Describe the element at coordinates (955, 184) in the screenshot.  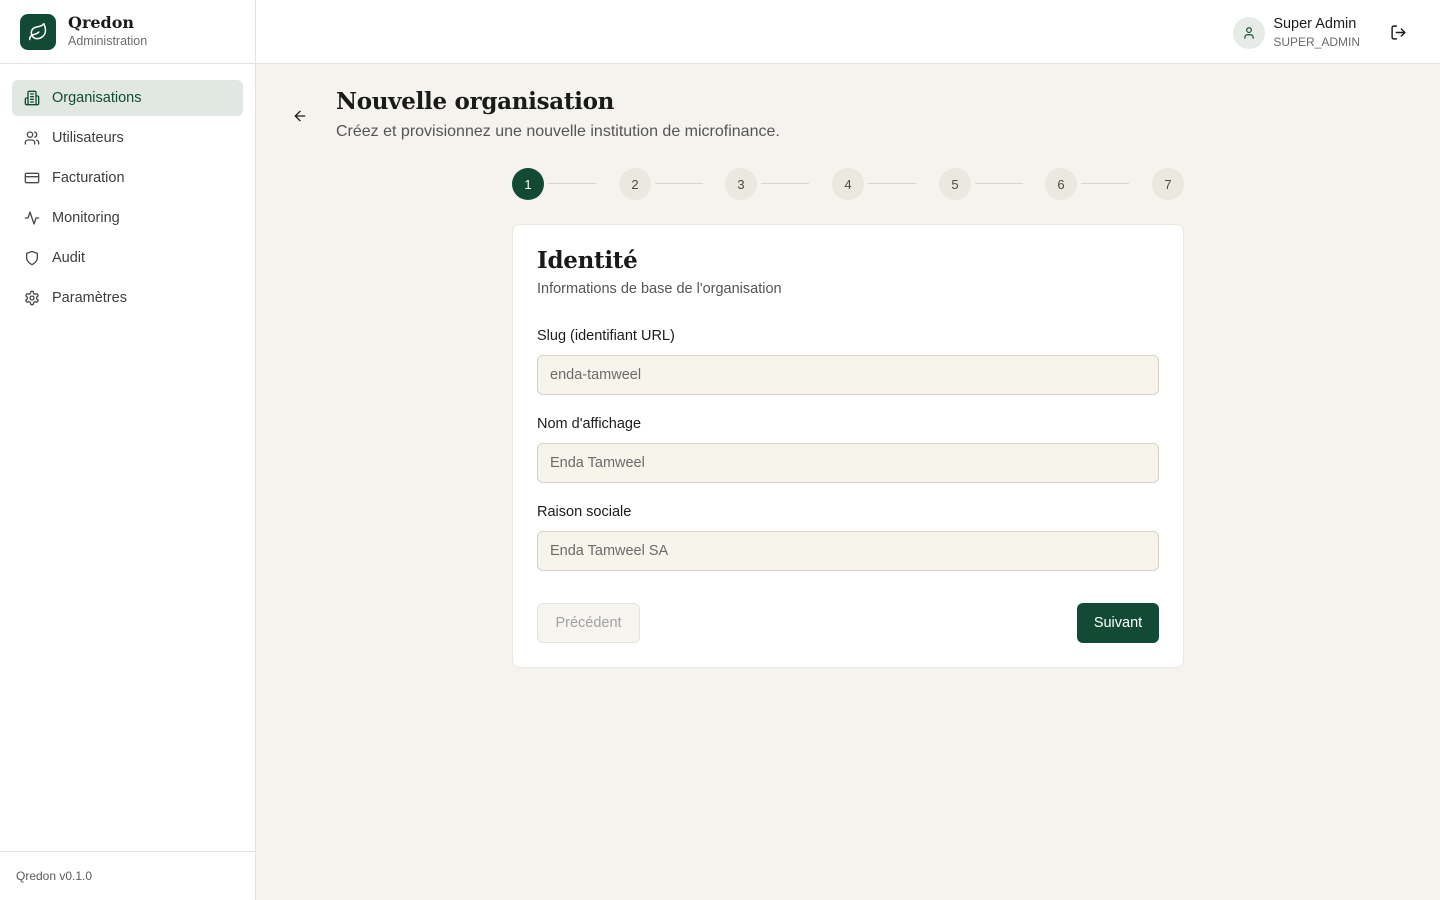
I see `step-5: 5` at that location.